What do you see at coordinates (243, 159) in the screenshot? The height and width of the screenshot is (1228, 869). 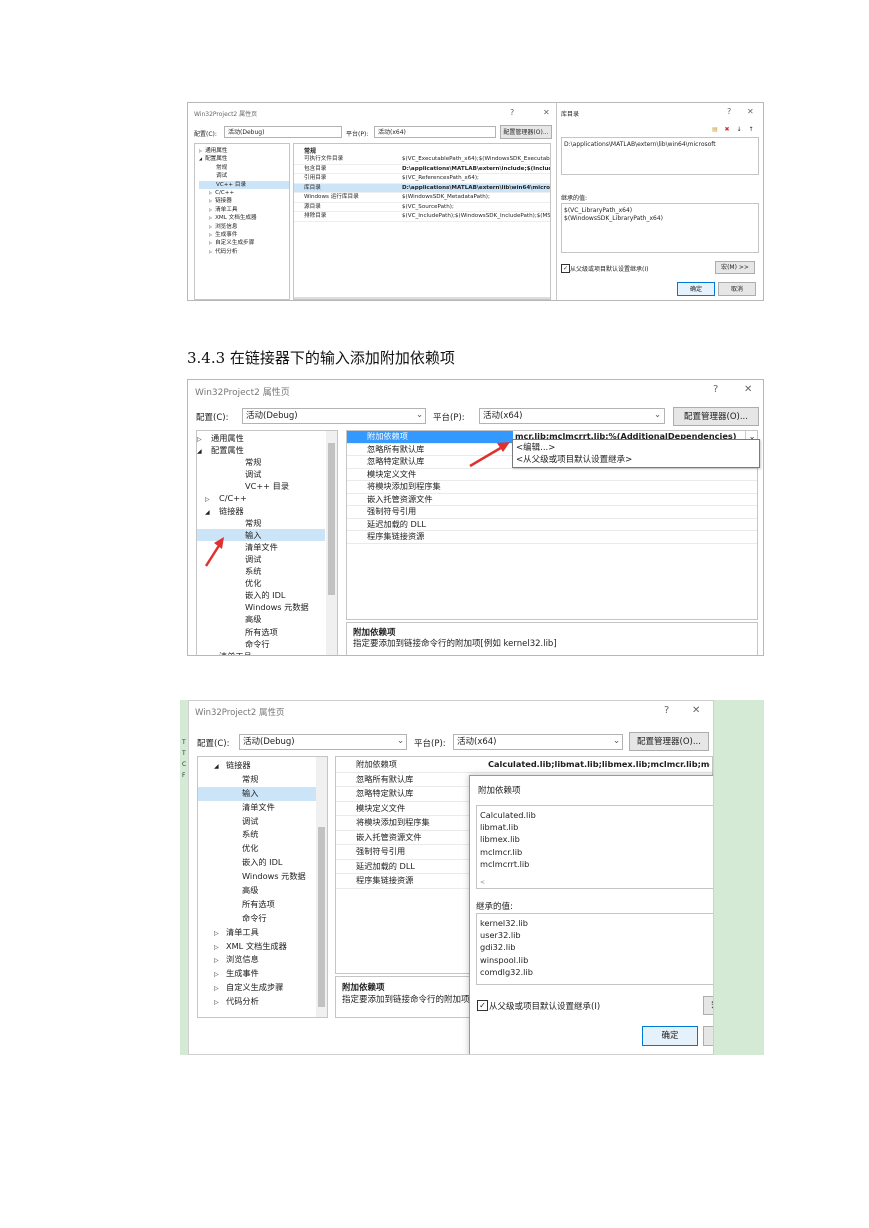 I see `tree-item: ◢ 配置属性` at bounding box center [243, 159].